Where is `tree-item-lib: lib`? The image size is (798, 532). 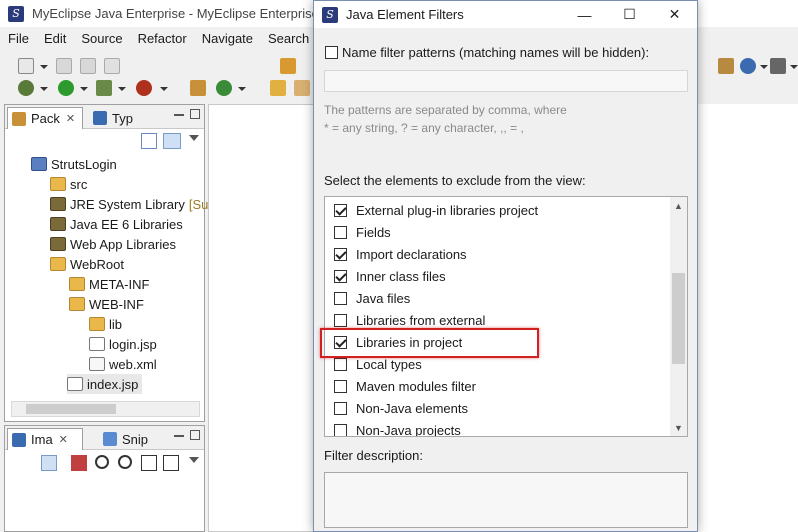 tree-item-lib: lib is located at coordinates (105, 324).